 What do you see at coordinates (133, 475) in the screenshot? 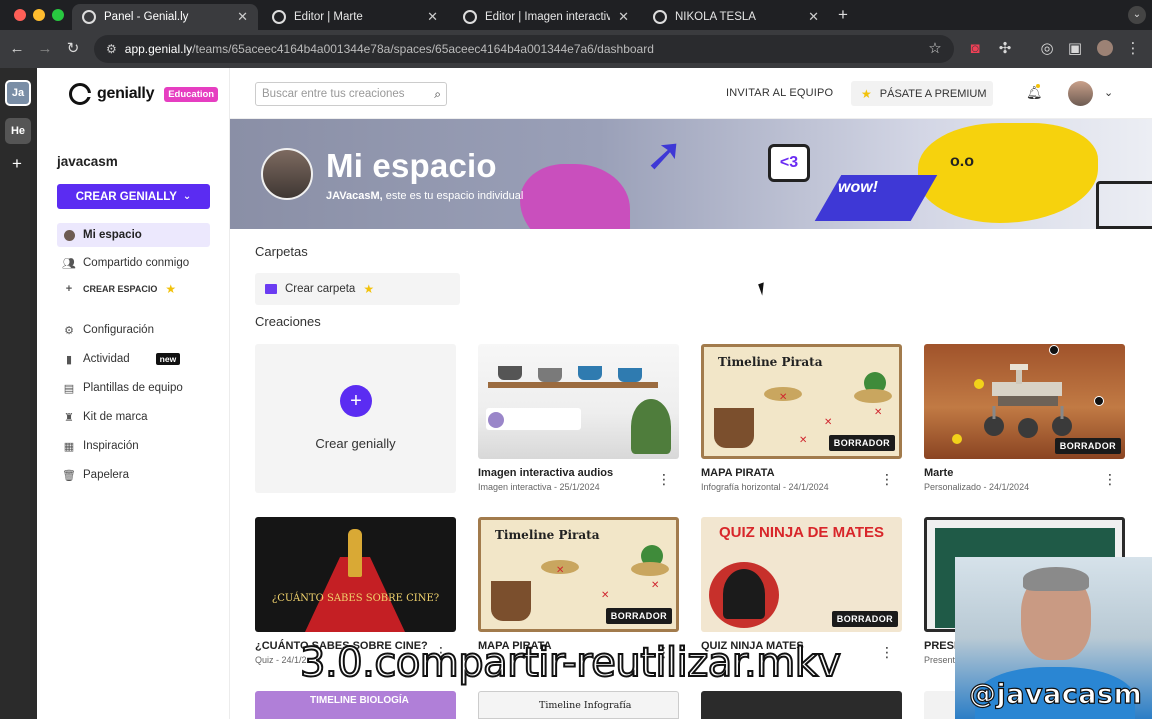
I see `sidebar-item-papelera: 🗑︎ Papelera` at bounding box center [133, 475].